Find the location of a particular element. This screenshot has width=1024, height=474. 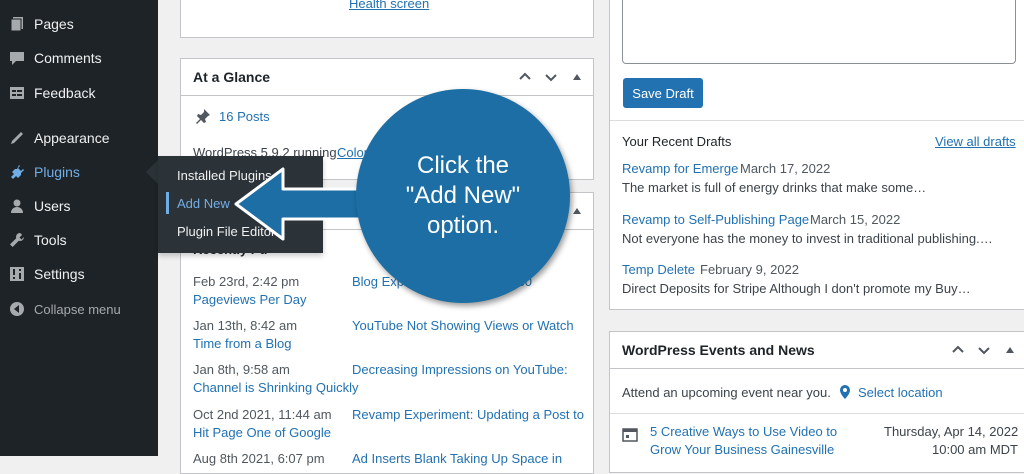

draft-title-link: Temp Delete is located at coordinates (658, 269).